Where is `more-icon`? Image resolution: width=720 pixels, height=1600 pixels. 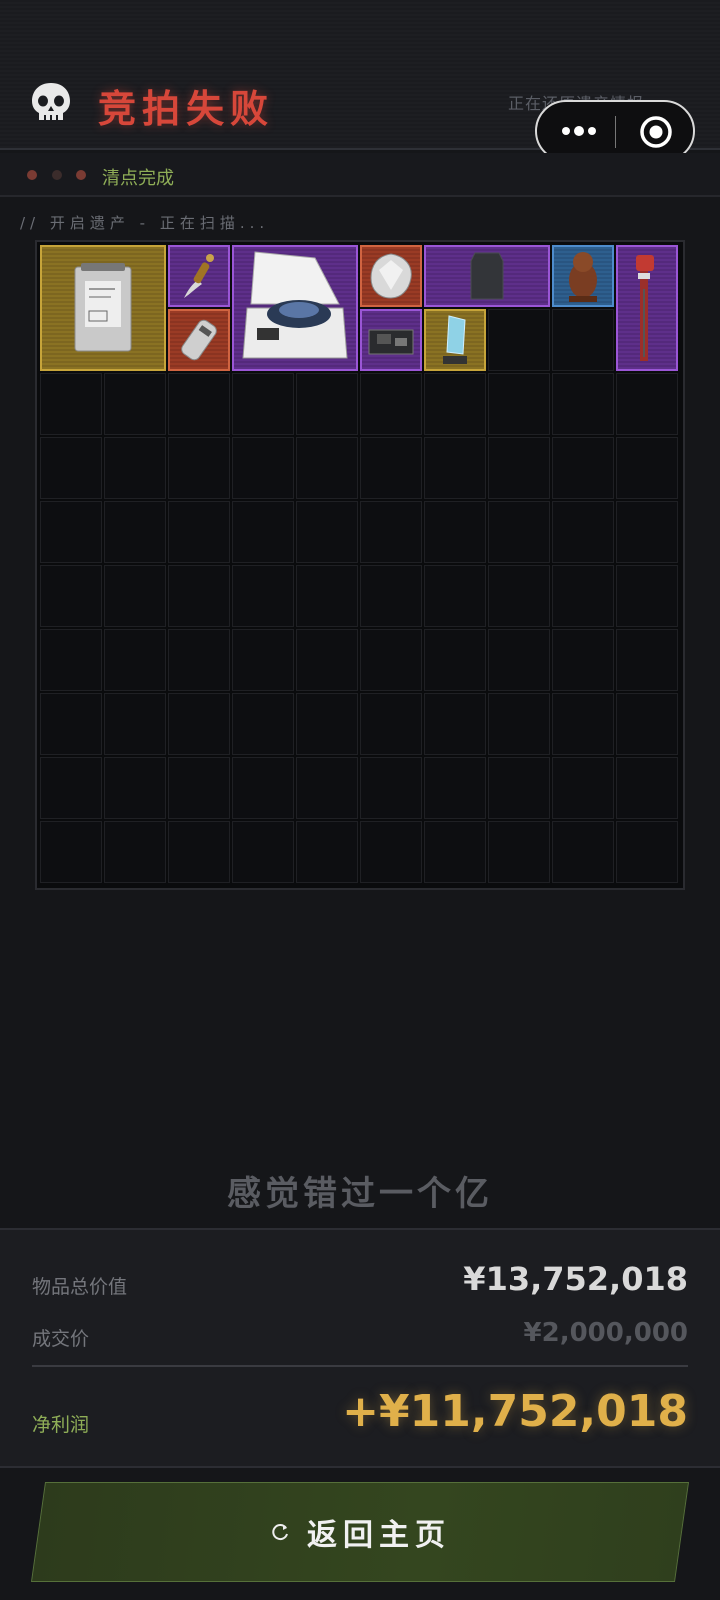 more-icon is located at coordinates (579, 131).